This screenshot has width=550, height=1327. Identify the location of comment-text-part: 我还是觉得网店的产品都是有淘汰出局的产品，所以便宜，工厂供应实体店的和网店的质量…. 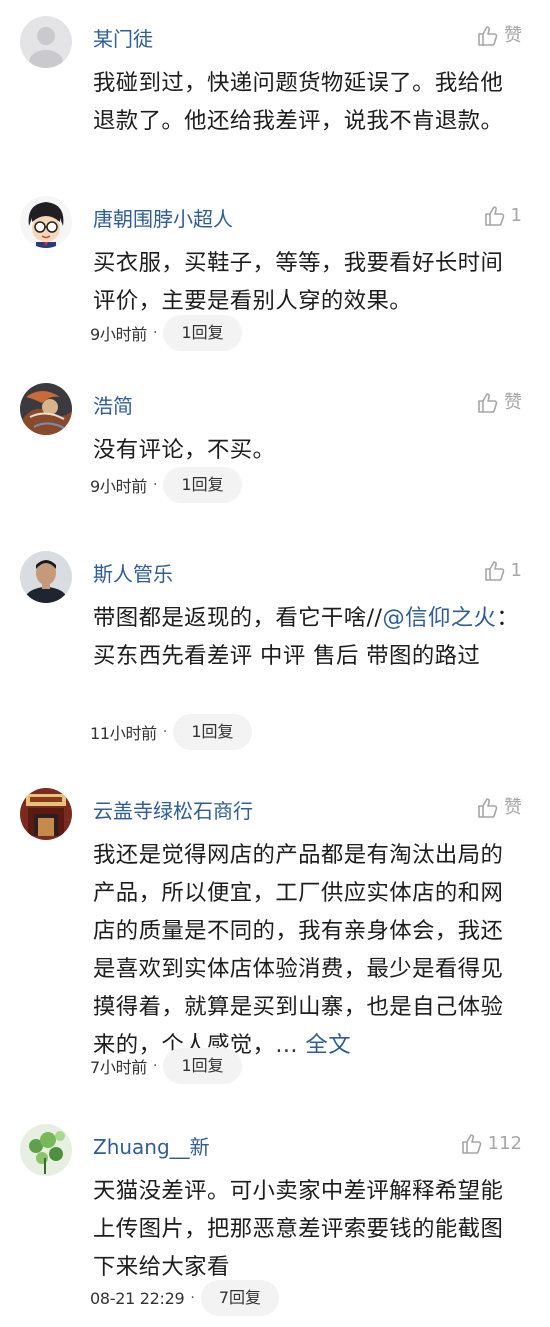
(298, 950).